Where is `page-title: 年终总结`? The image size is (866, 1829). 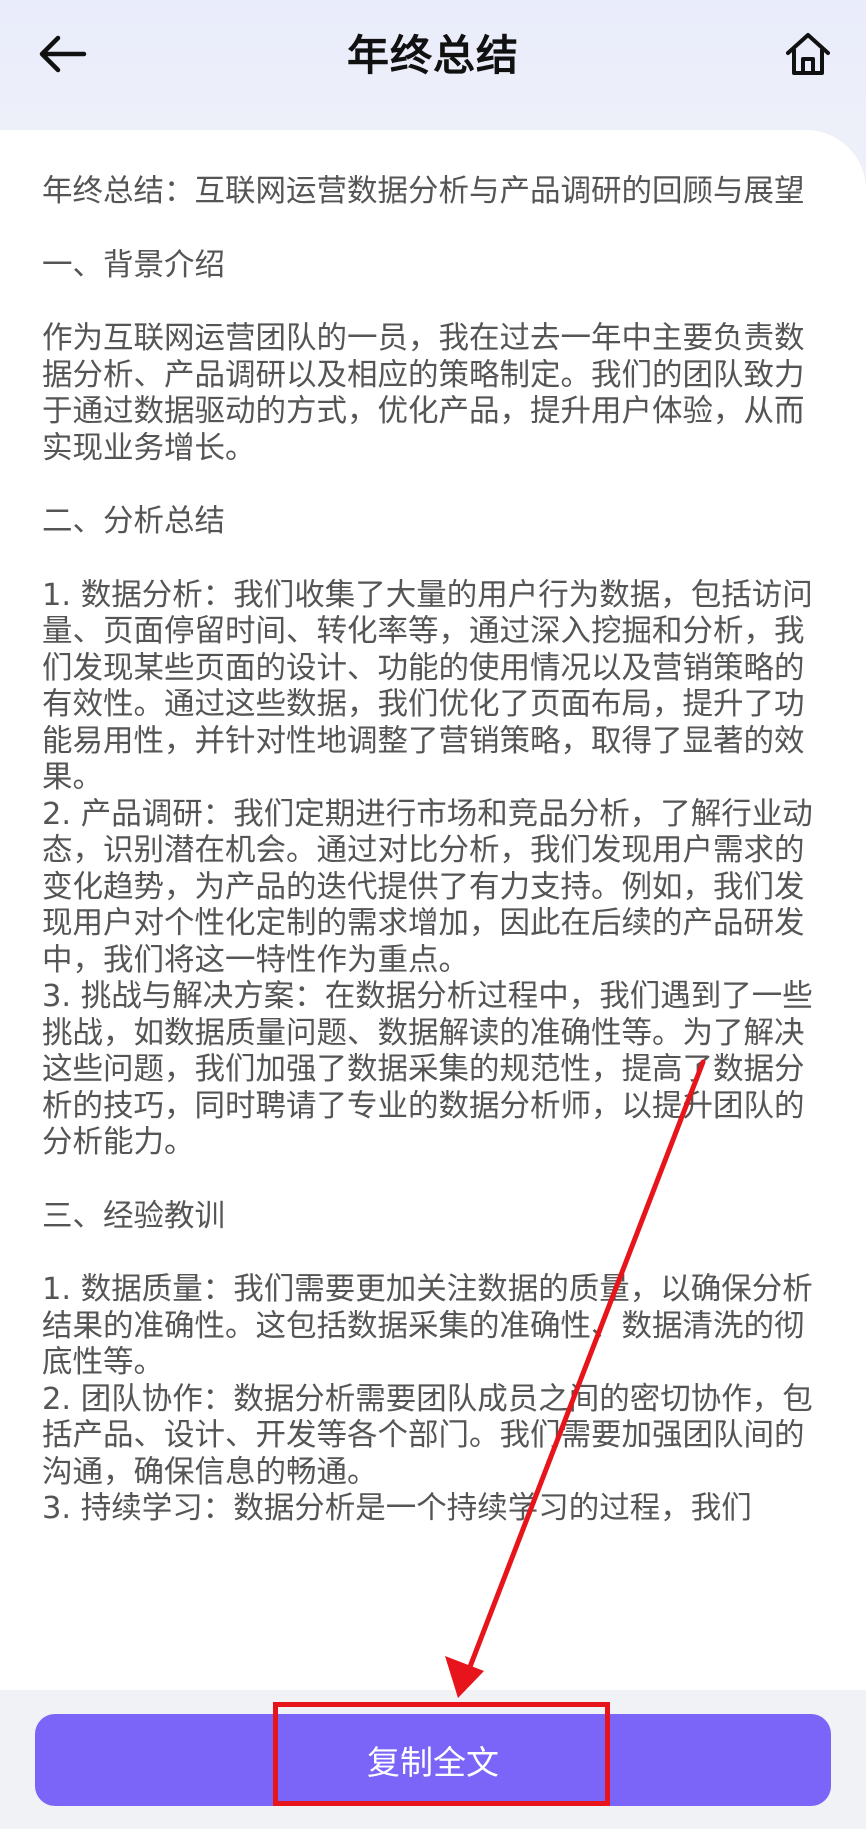 page-title: 年终总结 is located at coordinates (432, 55).